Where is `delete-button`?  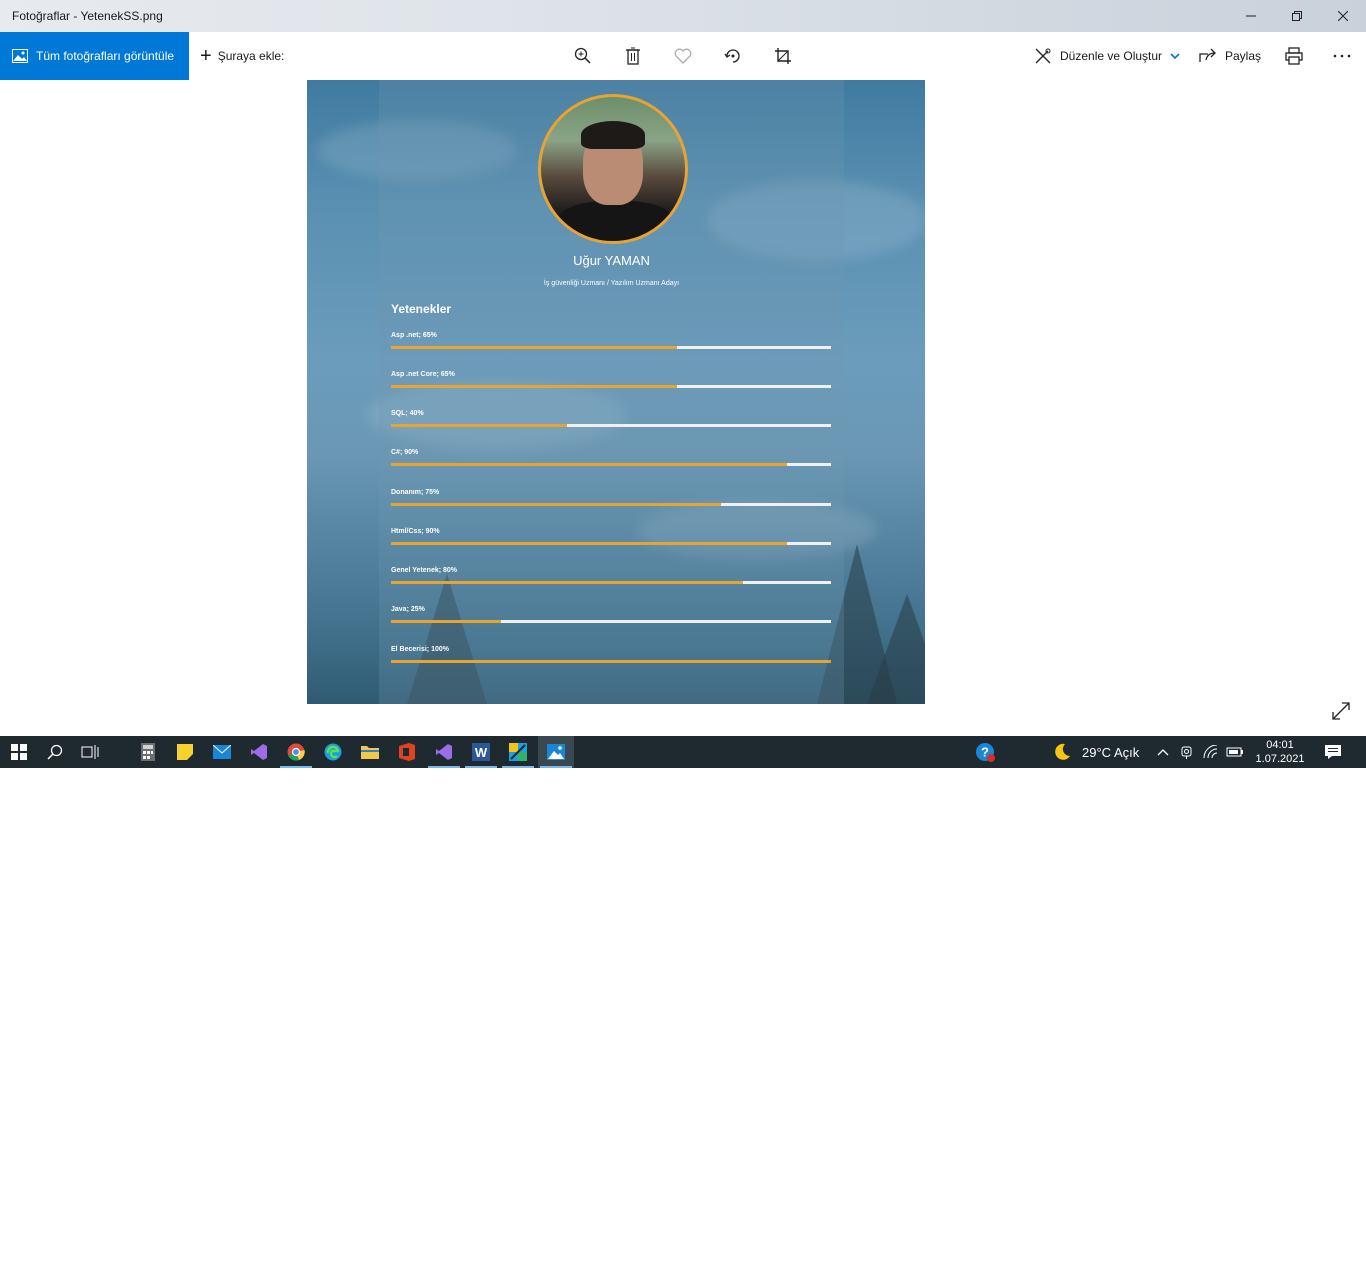 delete-button is located at coordinates (633, 56).